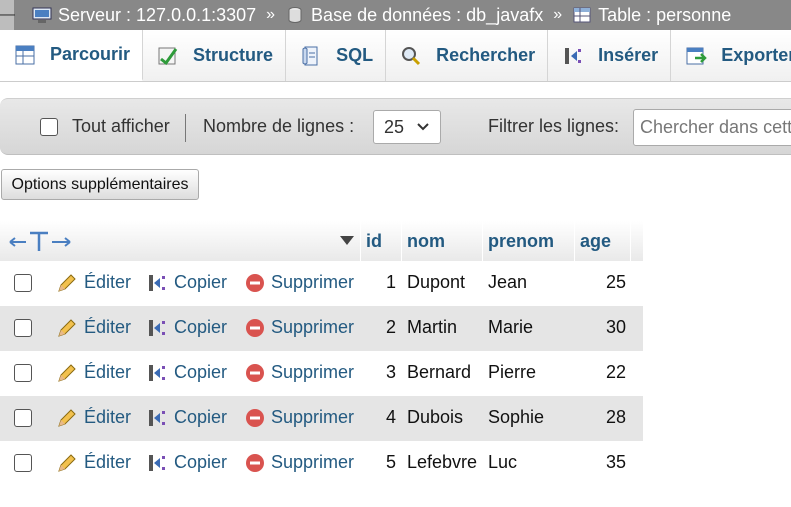 The width and height of the screenshot is (791, 507). Describe the element at coordinates (712, 127) in the screenshot. I see `filter-rows-input: Chercher dans cette table` at that location.